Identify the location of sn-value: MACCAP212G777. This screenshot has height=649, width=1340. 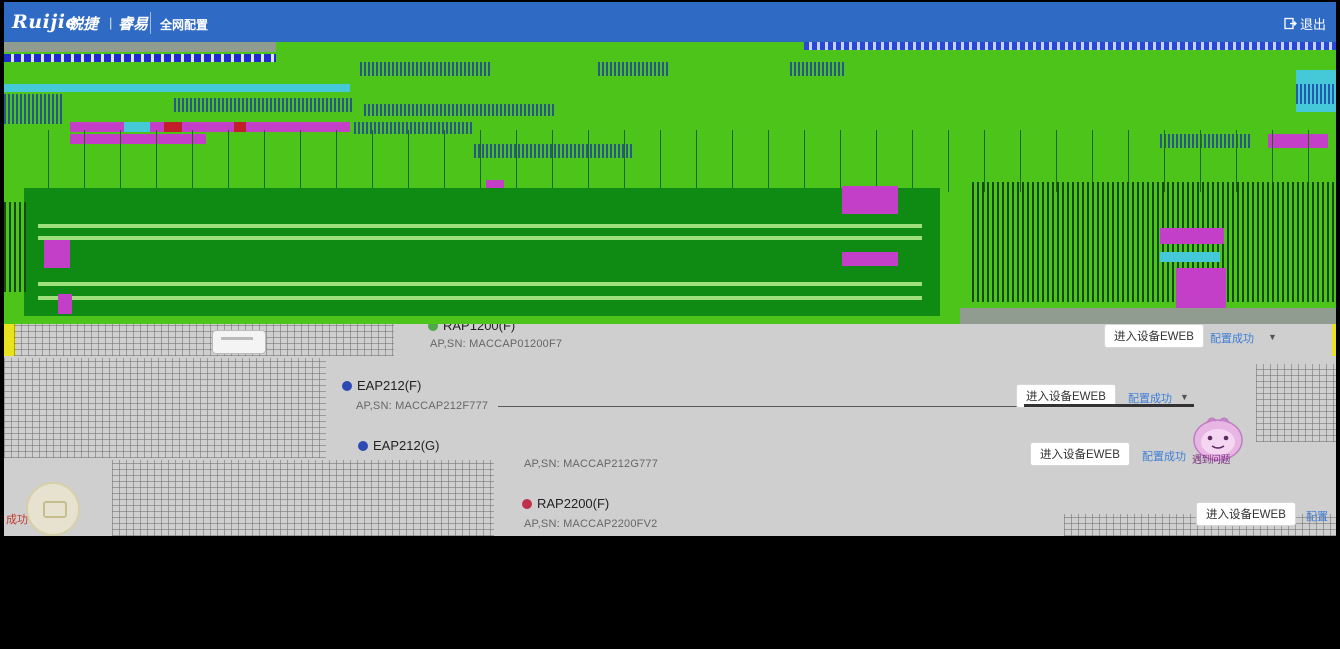
(611, 464).